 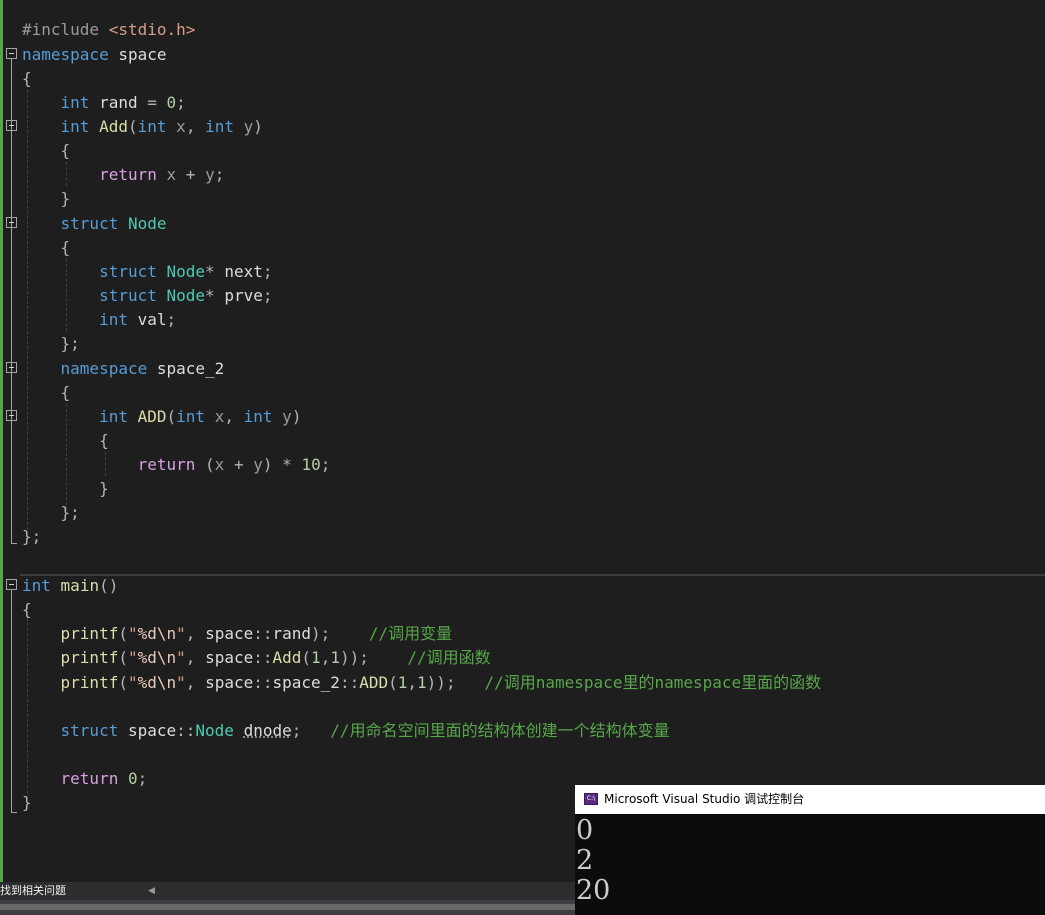 What do you see at coordinates (11, 367) in the screenshot?
I see `collapse-namespace-space2-icon` at bounding box center [11, 367].